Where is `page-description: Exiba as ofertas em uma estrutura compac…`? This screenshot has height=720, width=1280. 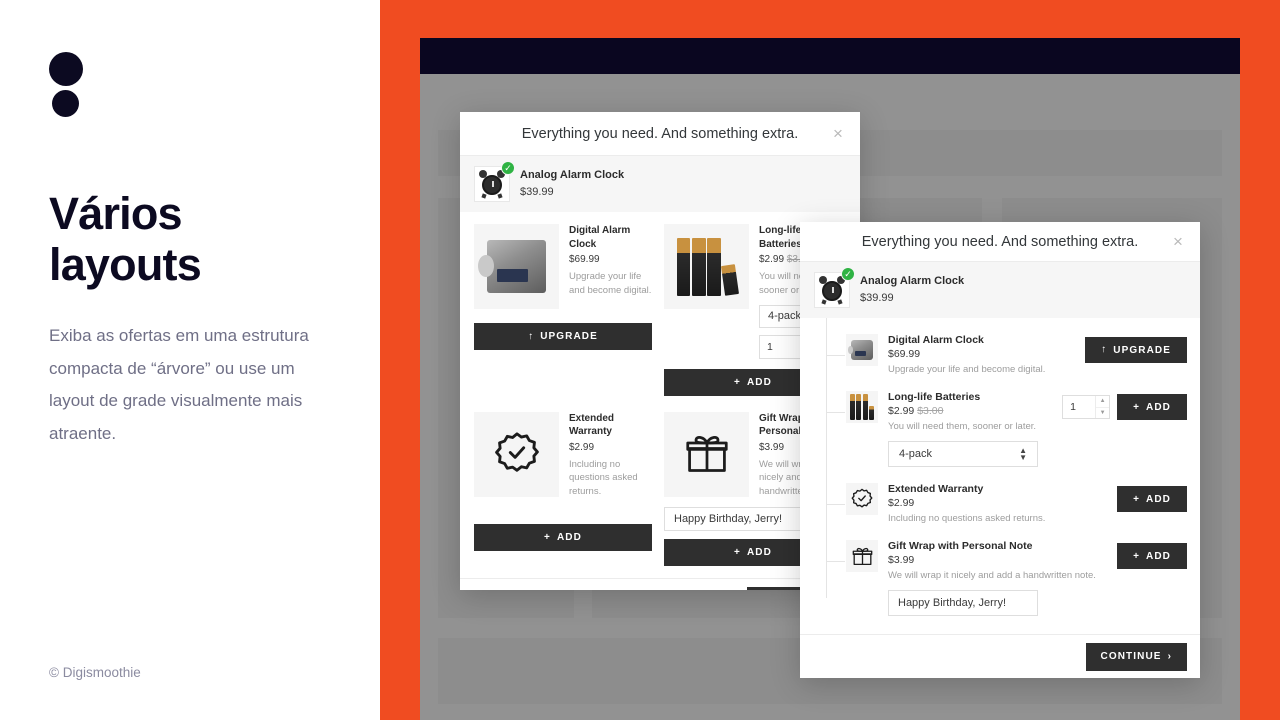 page-description: Exiba as ofertas em uma estrutura compac… is located at coordinates (179, 384).